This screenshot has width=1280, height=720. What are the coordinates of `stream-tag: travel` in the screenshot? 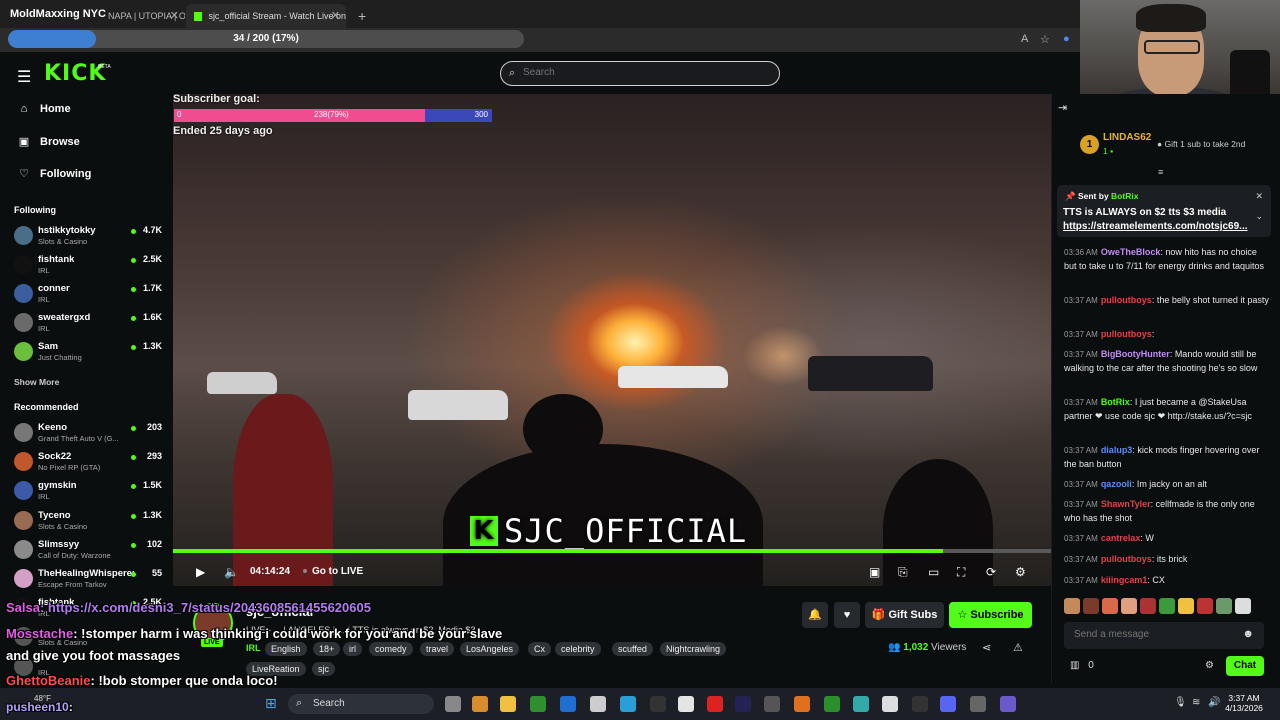 It's located at (437, 649).